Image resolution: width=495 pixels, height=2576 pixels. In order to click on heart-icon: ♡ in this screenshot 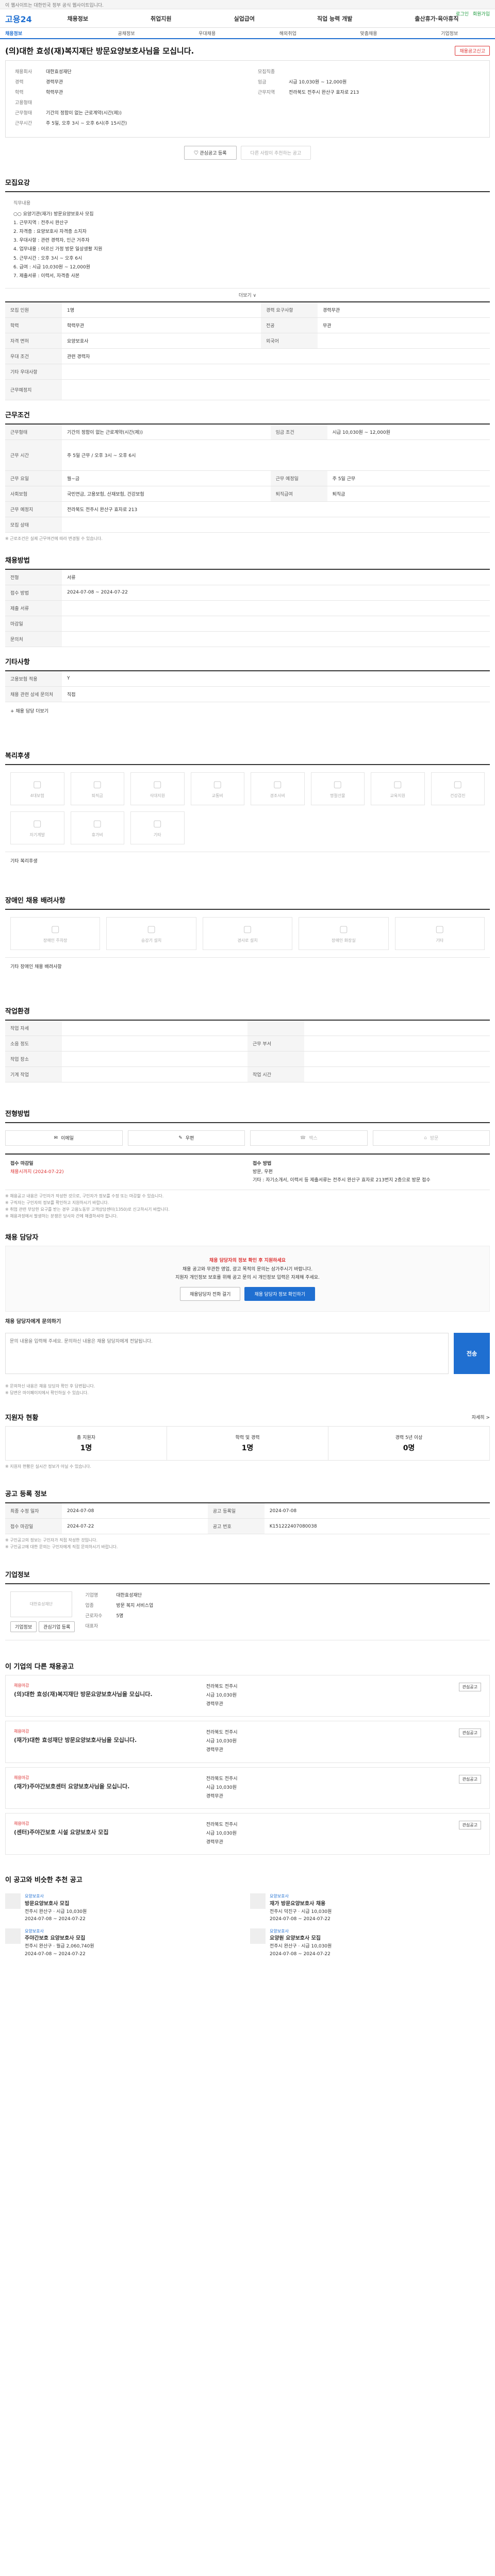, I will do `click(197, 153)`.